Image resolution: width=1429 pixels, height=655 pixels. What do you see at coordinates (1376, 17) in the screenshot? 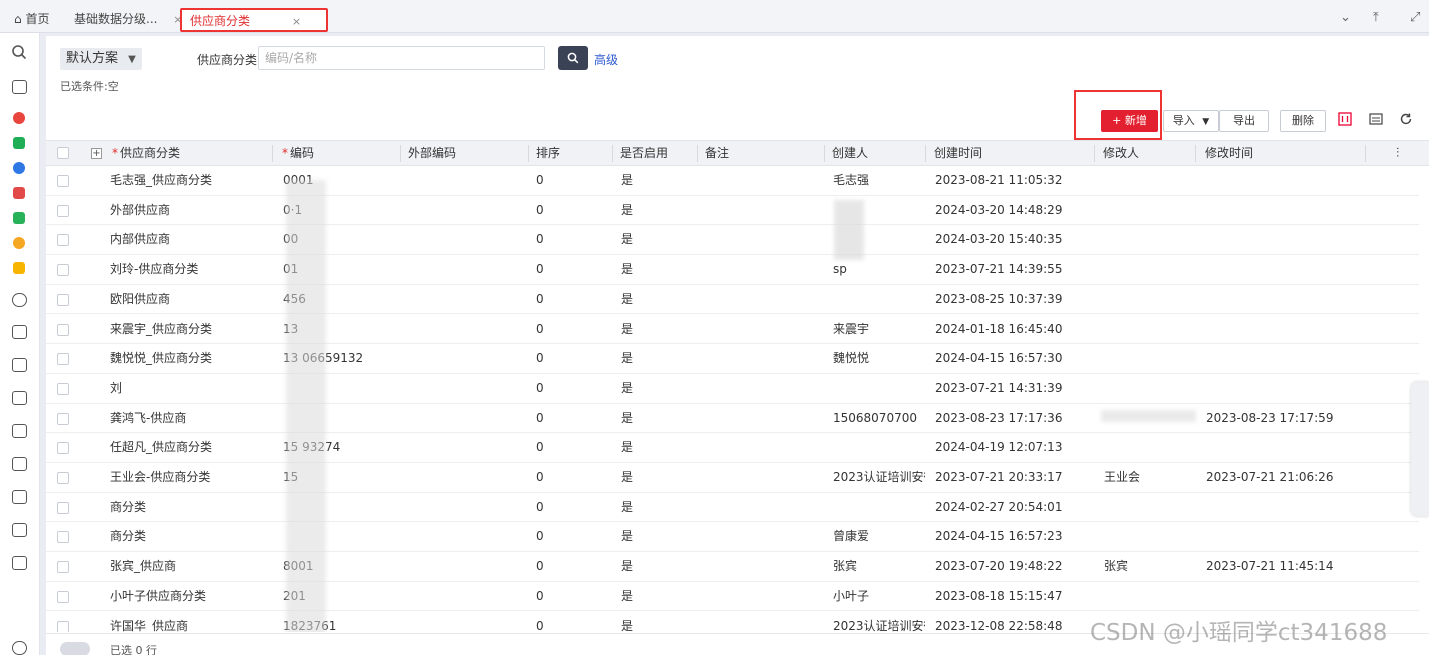
I see `upload-icon: ⤒` at bounding box center [1376, 17].